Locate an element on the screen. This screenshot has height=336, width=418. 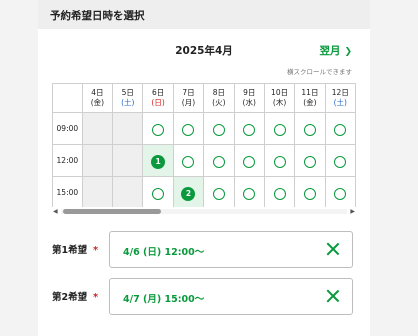
slot-selected: 2 is located at coordinates (188, 191).